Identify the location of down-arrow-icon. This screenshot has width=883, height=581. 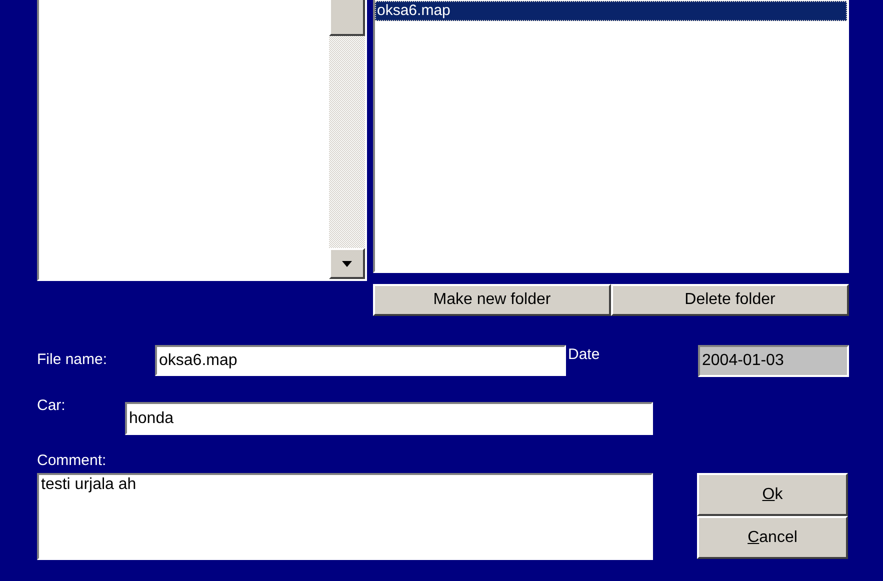
(347, 263).